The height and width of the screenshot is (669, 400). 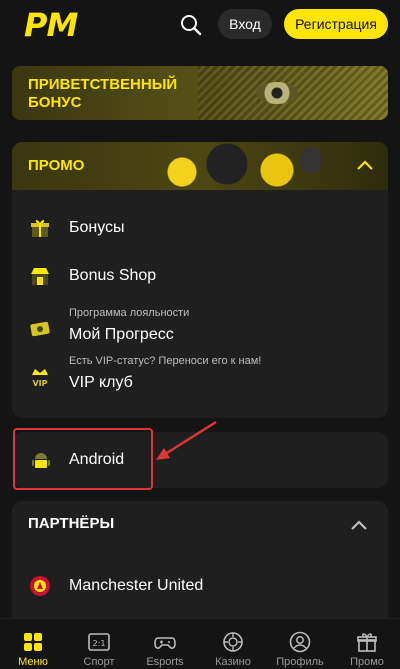 I want to click on register-button: Регистрация, so click(x=336, y=24).